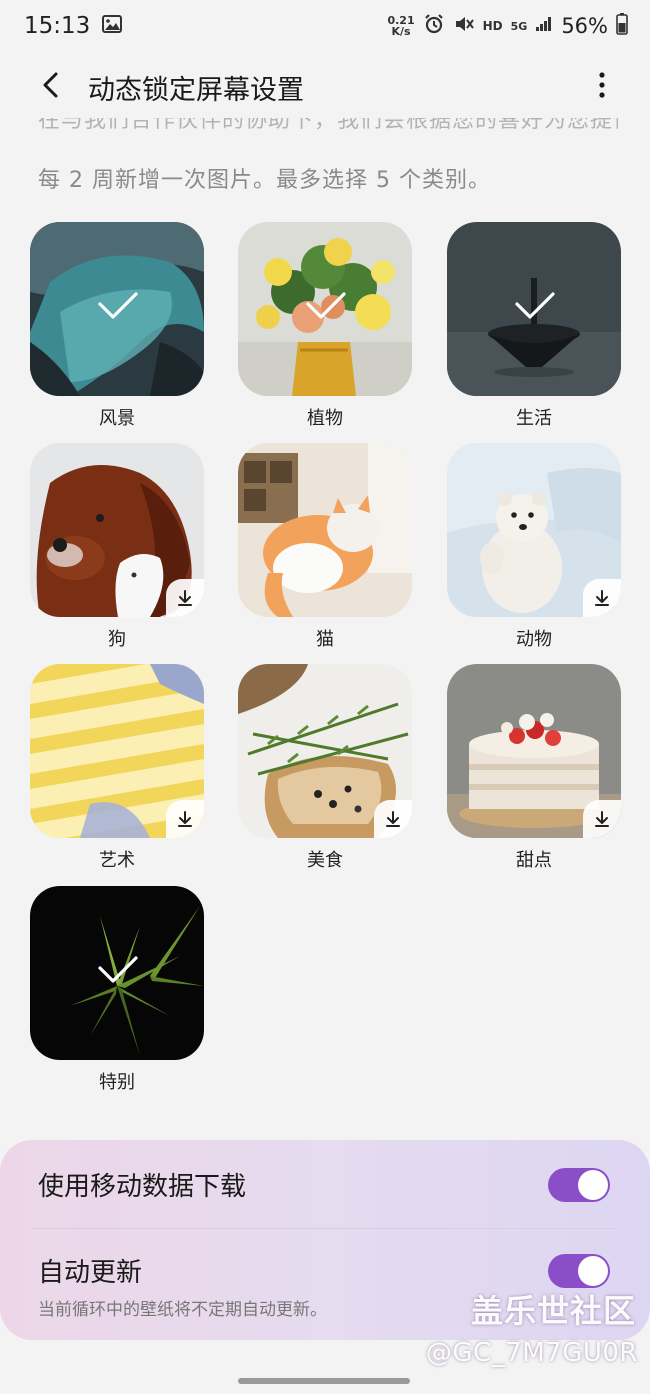 The height and width of the screenshot is (1394, 650). I want to click on category-thumb-special, so click(117, 973).